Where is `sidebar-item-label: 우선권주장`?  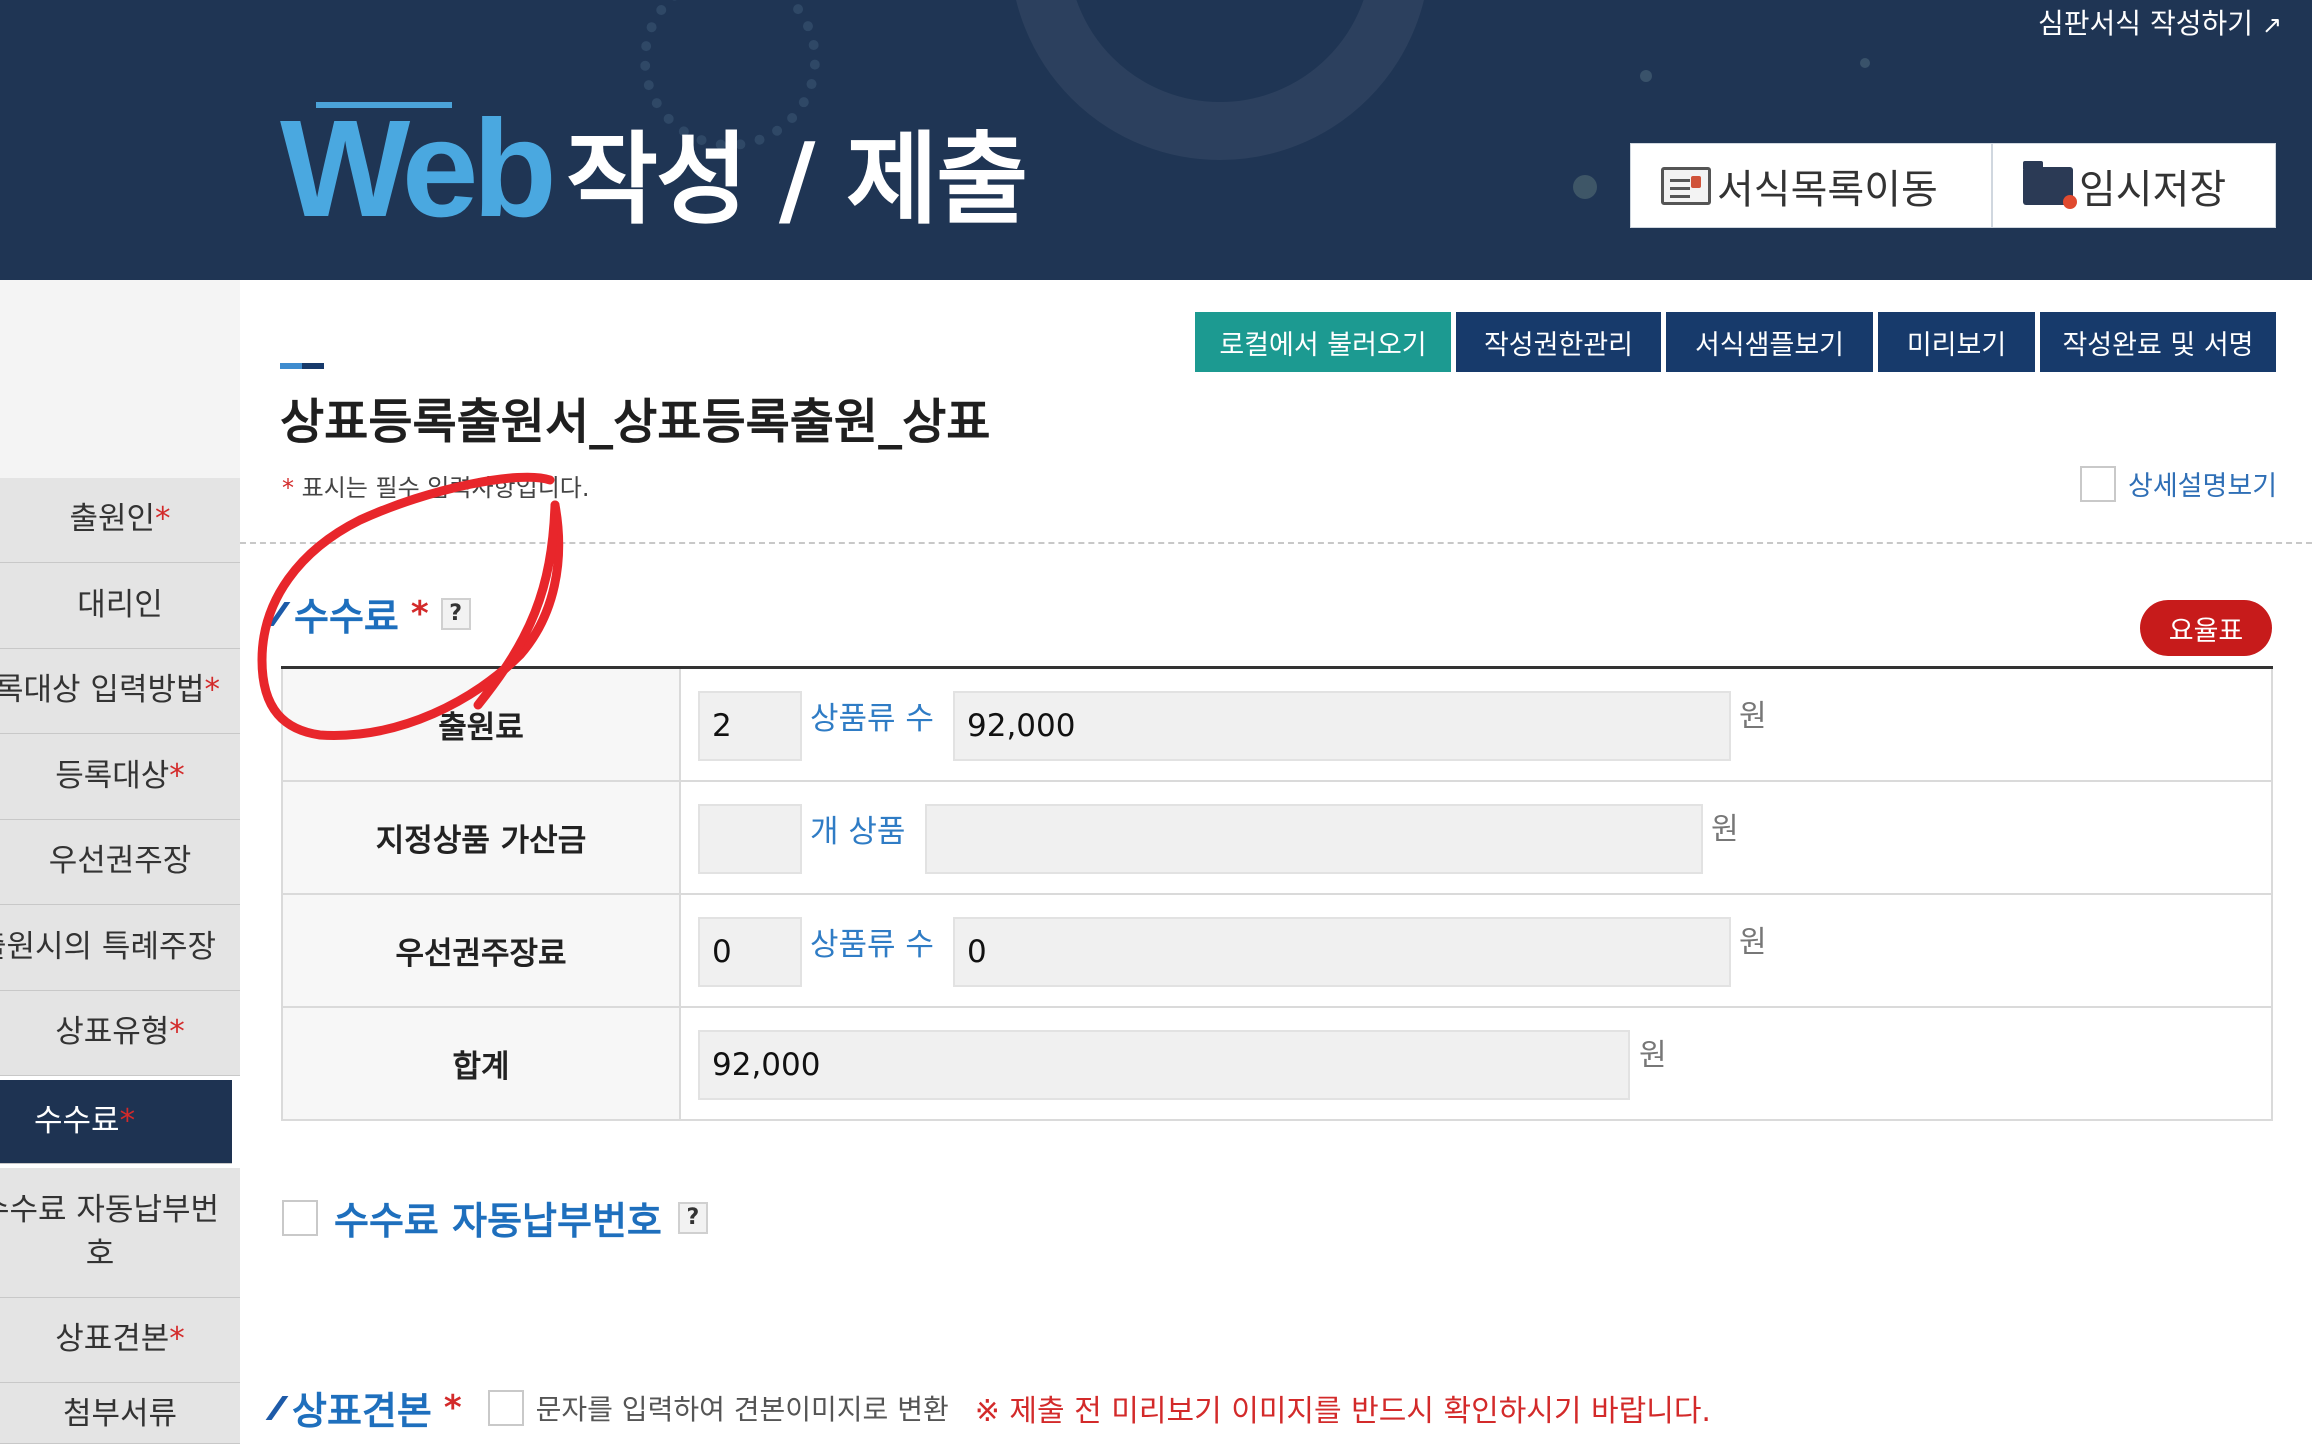 sidebar-item-label: 우선권주장 is located at coordinates (120, 861).